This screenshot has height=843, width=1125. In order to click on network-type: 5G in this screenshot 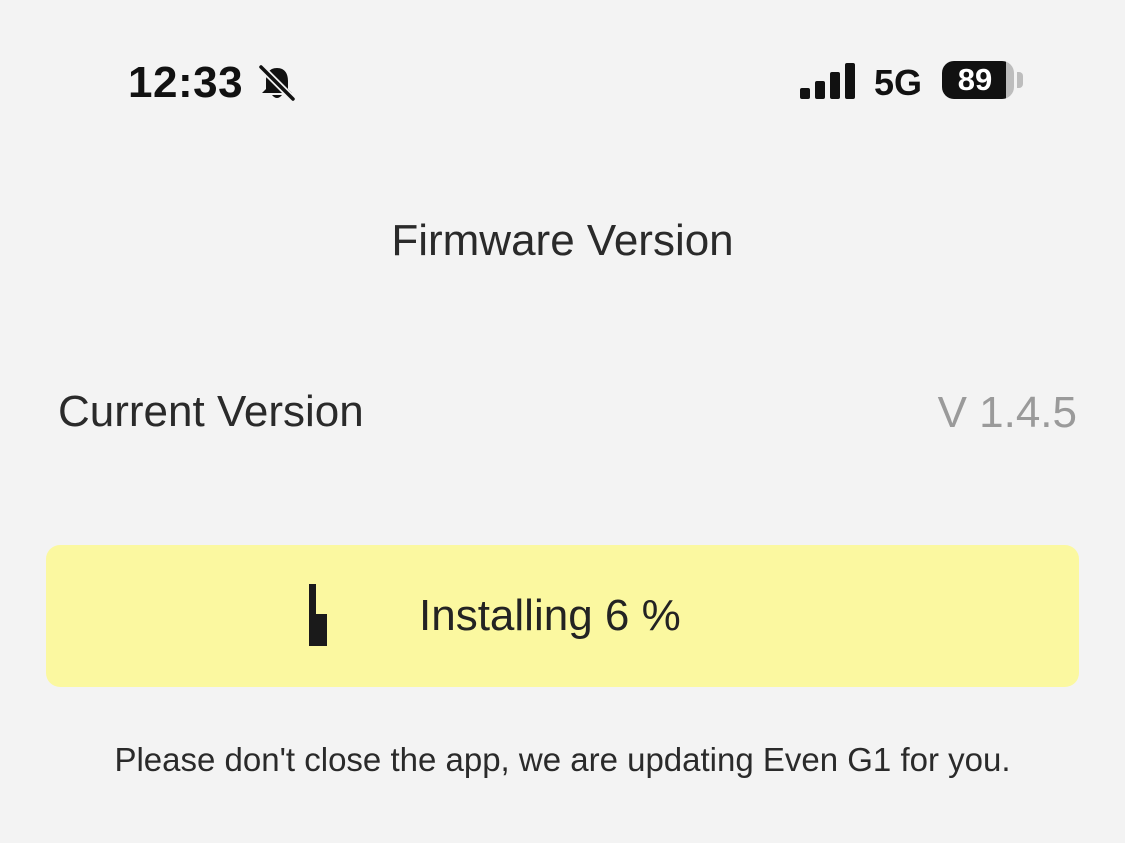, I will do `click(898, 82)`.